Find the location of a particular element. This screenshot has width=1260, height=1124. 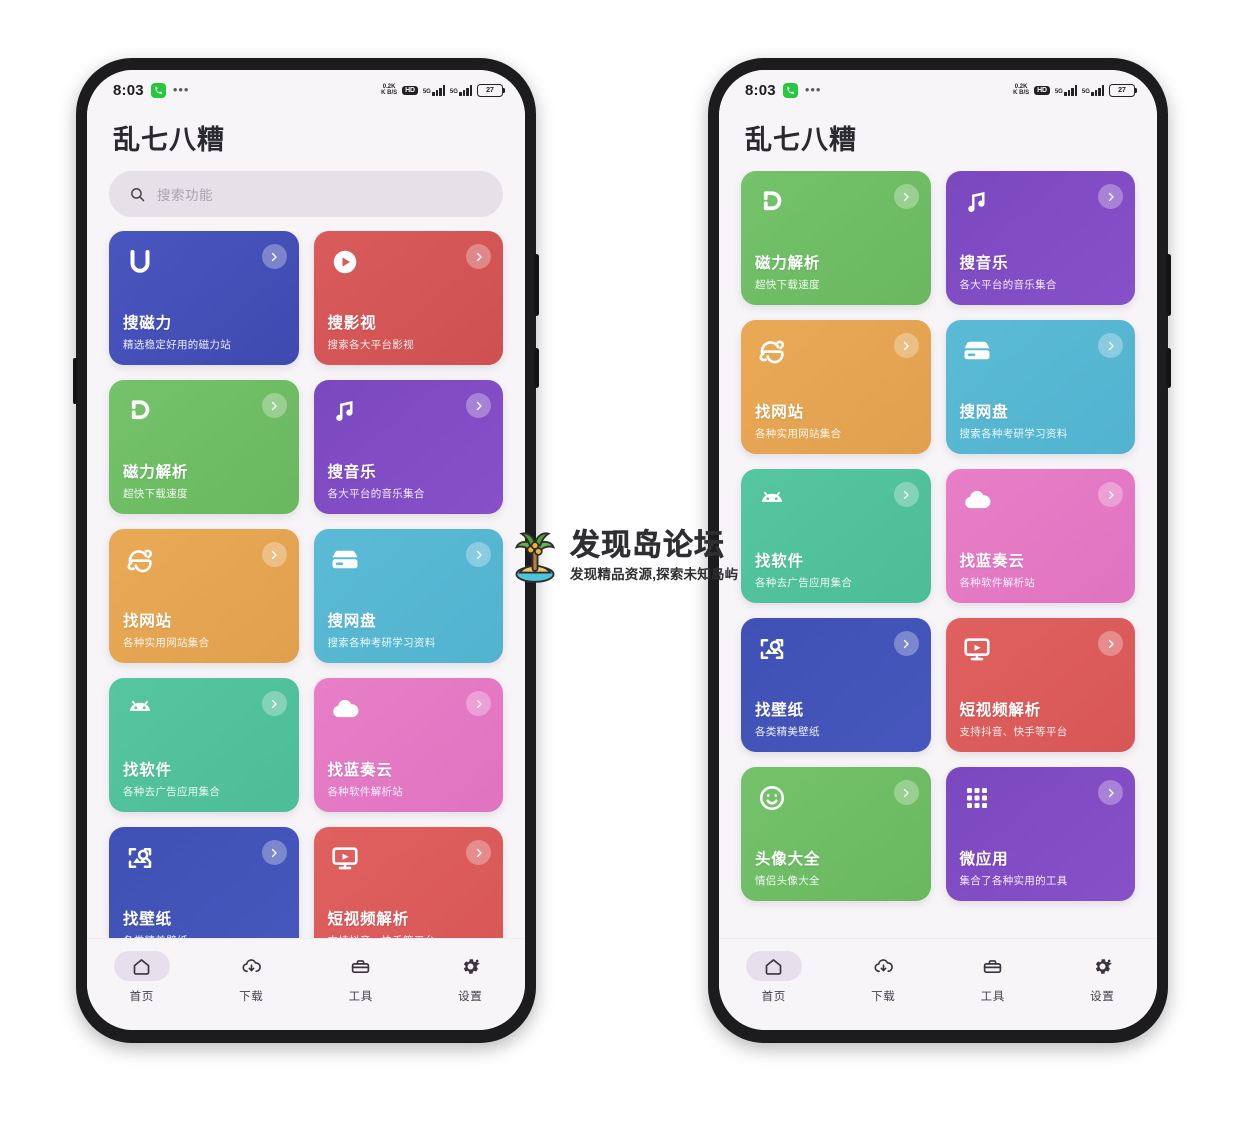

app-card-zhaowangzhan: 找网站各种实用网站集合 is located at coordinates (836, 387).